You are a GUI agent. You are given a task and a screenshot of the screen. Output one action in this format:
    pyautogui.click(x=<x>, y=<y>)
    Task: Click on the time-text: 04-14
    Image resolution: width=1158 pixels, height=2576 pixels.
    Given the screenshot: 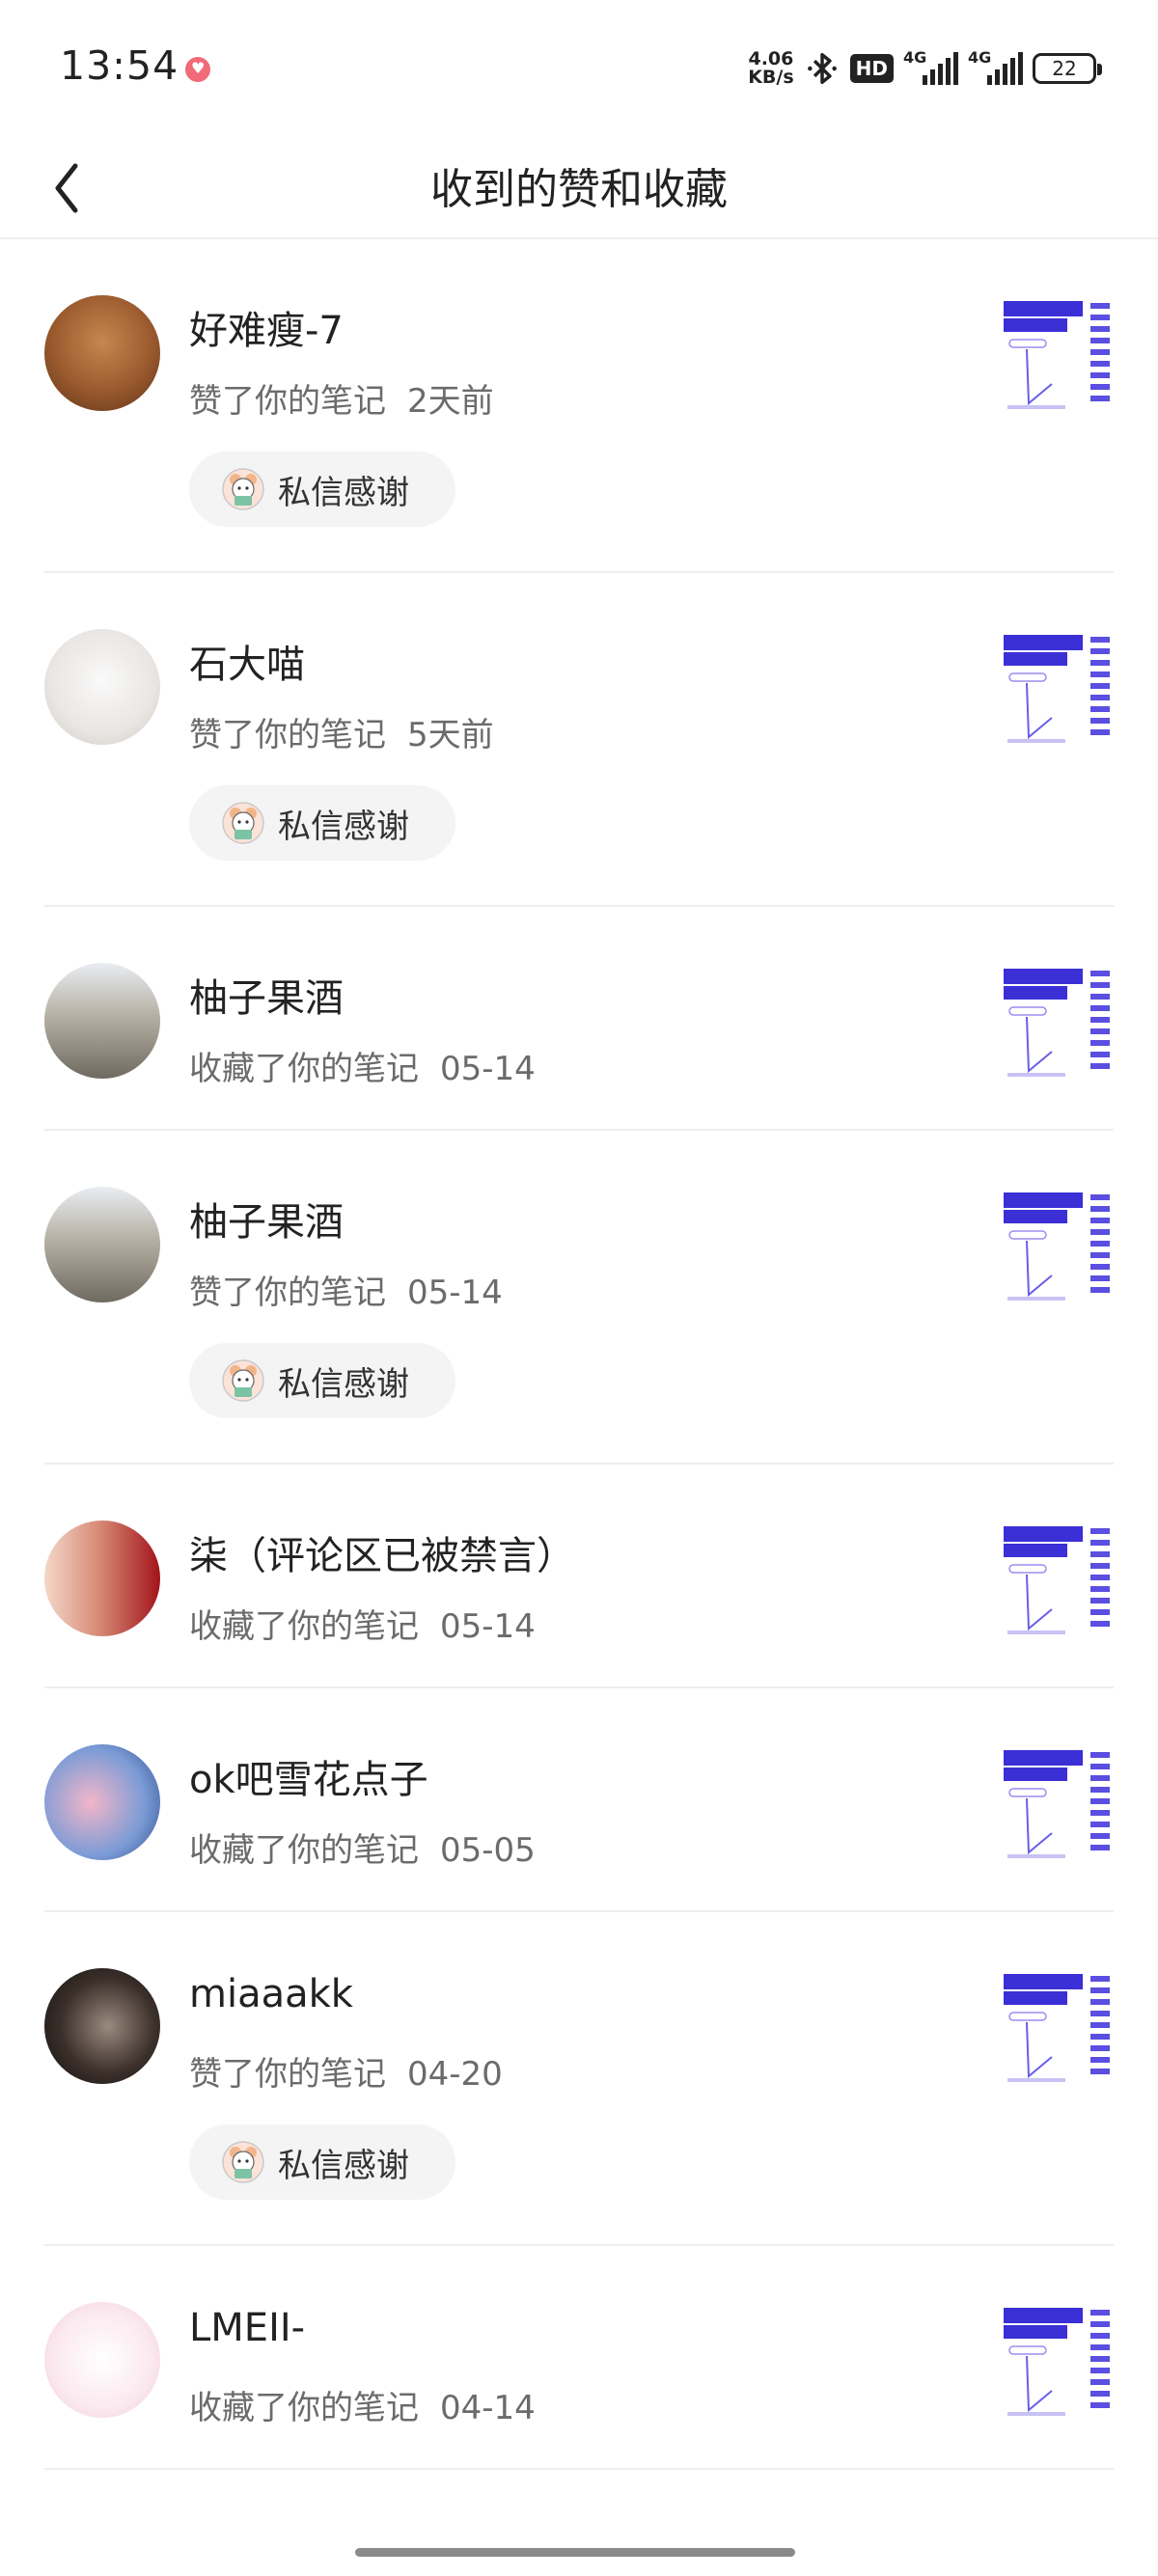 What is the action you would take?
    pyautogui.click(x=488, y=2408)
    